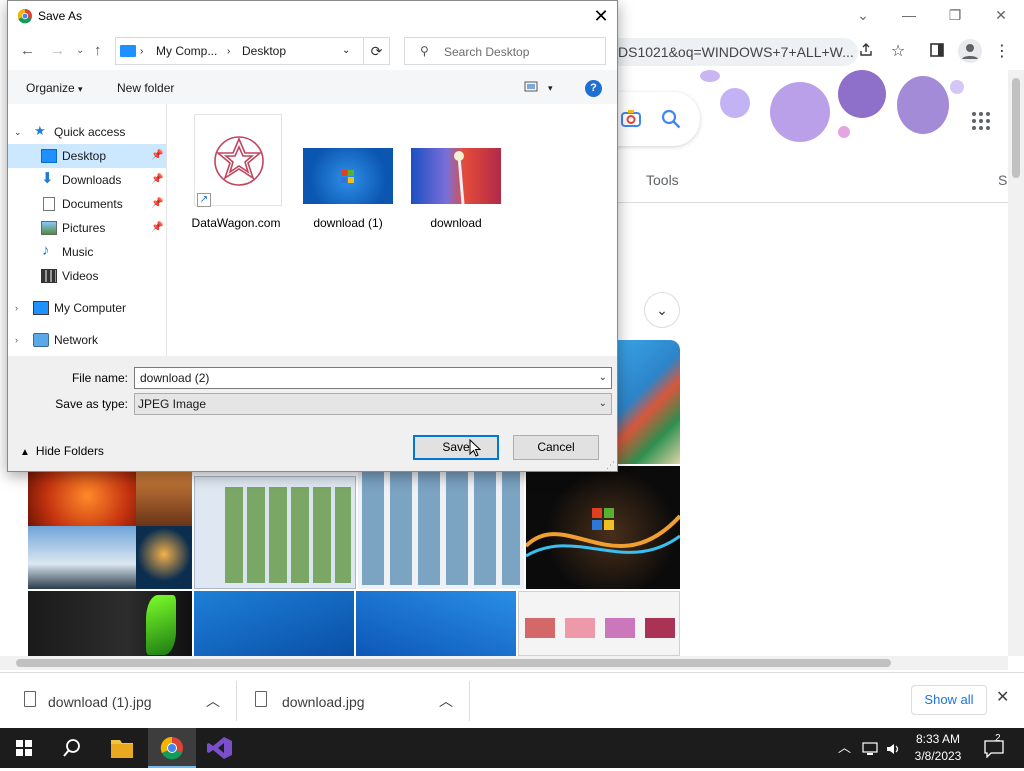 This screenshot has width=1024, height=771. I want to click on camera-icon, so click(631, 120).